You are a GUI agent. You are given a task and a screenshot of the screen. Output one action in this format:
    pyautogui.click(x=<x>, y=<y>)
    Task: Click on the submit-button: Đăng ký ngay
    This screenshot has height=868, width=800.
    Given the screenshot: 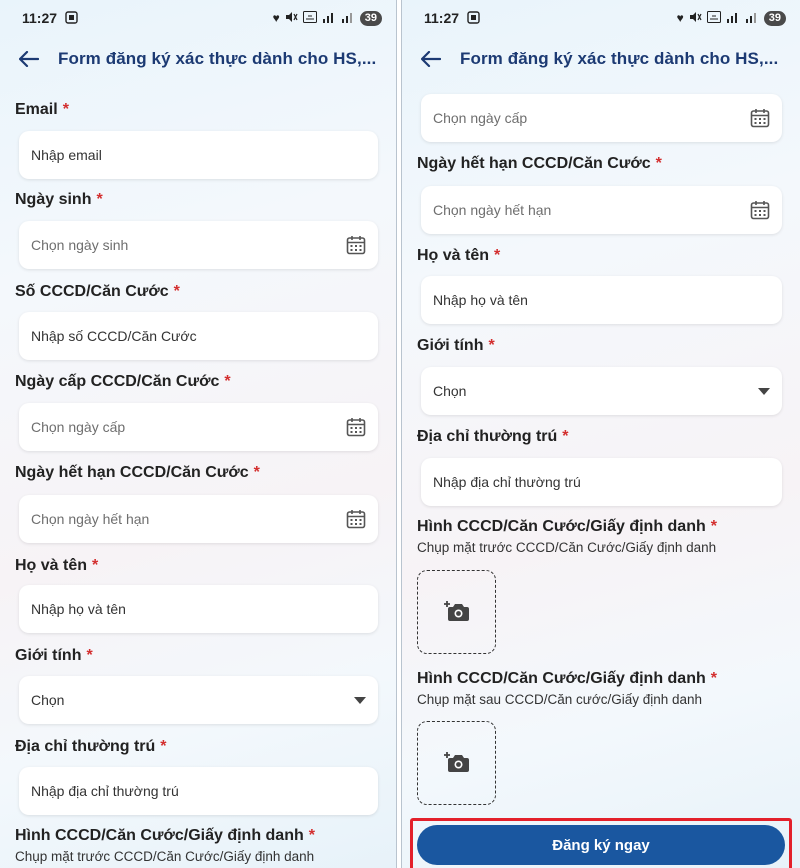 What is the action you would take?
    pyautogui.click(x=601, y=845)
    